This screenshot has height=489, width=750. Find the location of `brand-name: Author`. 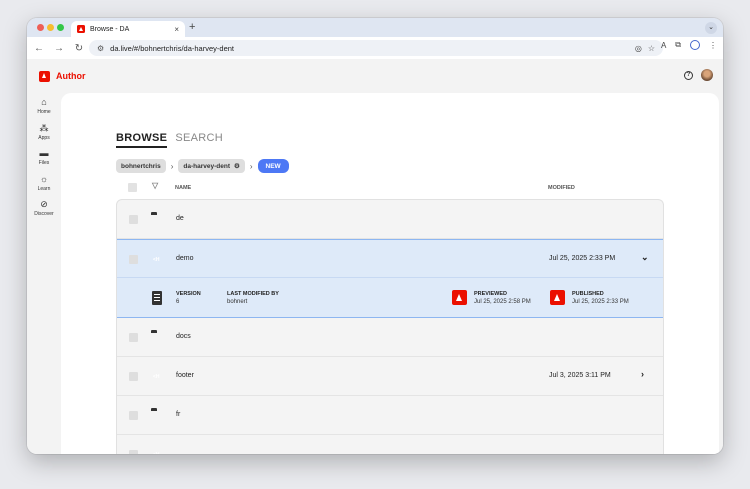

brand-name: Author is located at coordinates (71, 76).